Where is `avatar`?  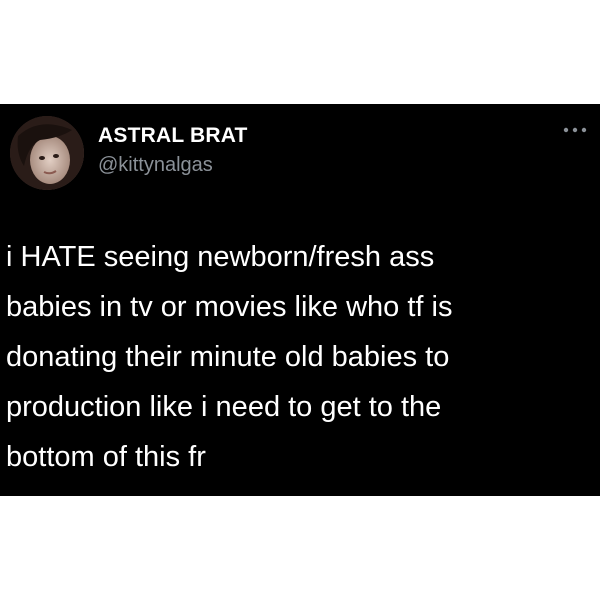 avatar is located at coordinates (47, 153).